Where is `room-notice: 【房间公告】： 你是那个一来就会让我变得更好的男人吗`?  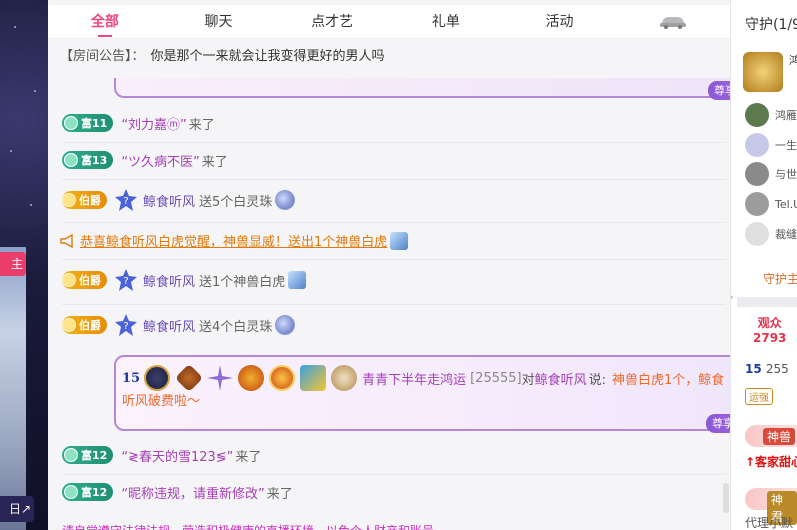
room-notice: 【房间公告】： 你是那个一来就会让我变得更好的男人吗 is located at coordinates (222, 54).